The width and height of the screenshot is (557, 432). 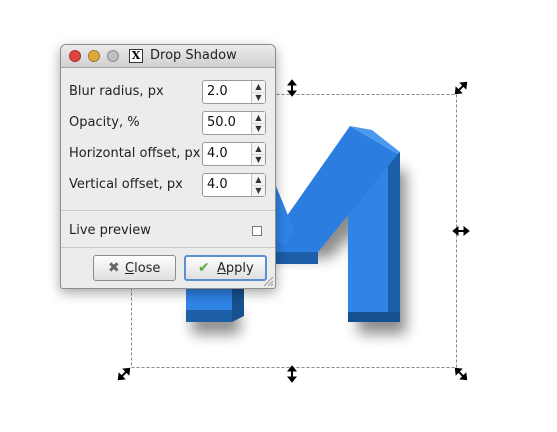 What do you see at coordinates (136, 56) in the screenshot?
I see `x11-app-icon: X` at bounding box center [136, 56].